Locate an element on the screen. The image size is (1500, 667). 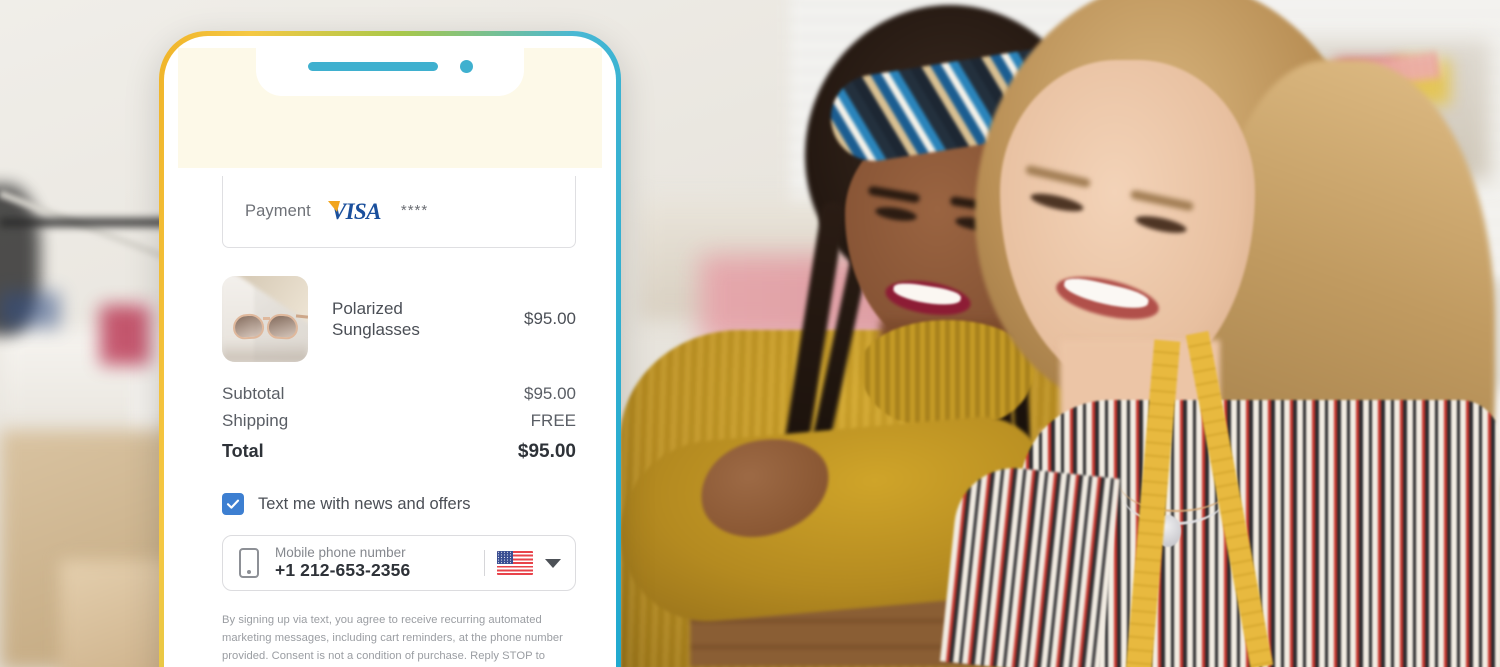
background-rod is located at coordinates (85, 222).